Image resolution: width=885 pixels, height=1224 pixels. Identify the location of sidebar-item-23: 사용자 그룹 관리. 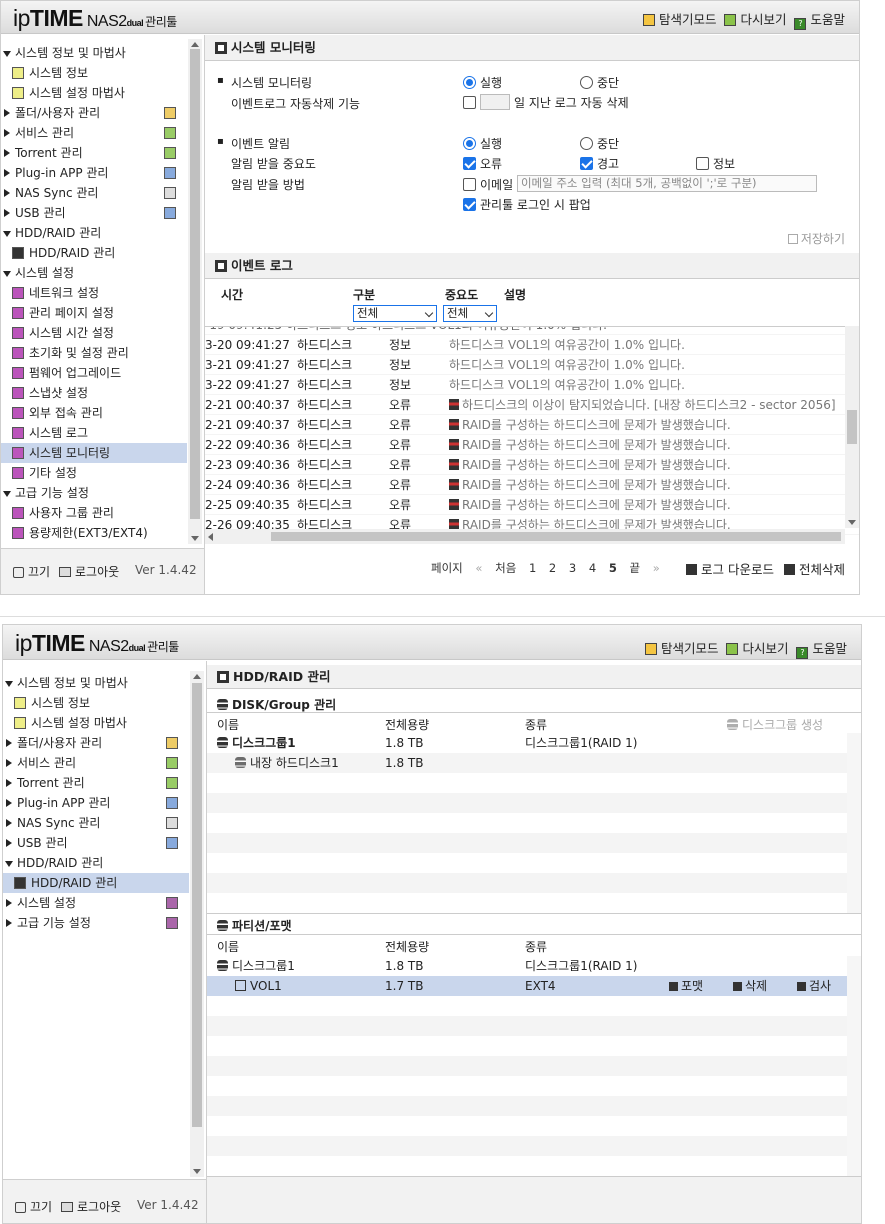
(94, 513).